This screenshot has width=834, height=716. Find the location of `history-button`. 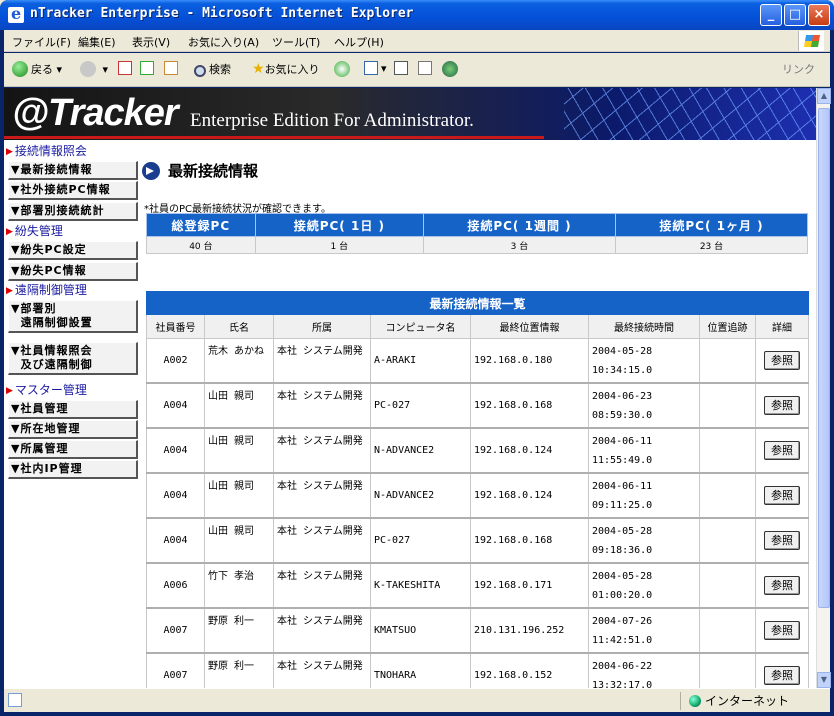

history-button is located at coordinates (343, 69).